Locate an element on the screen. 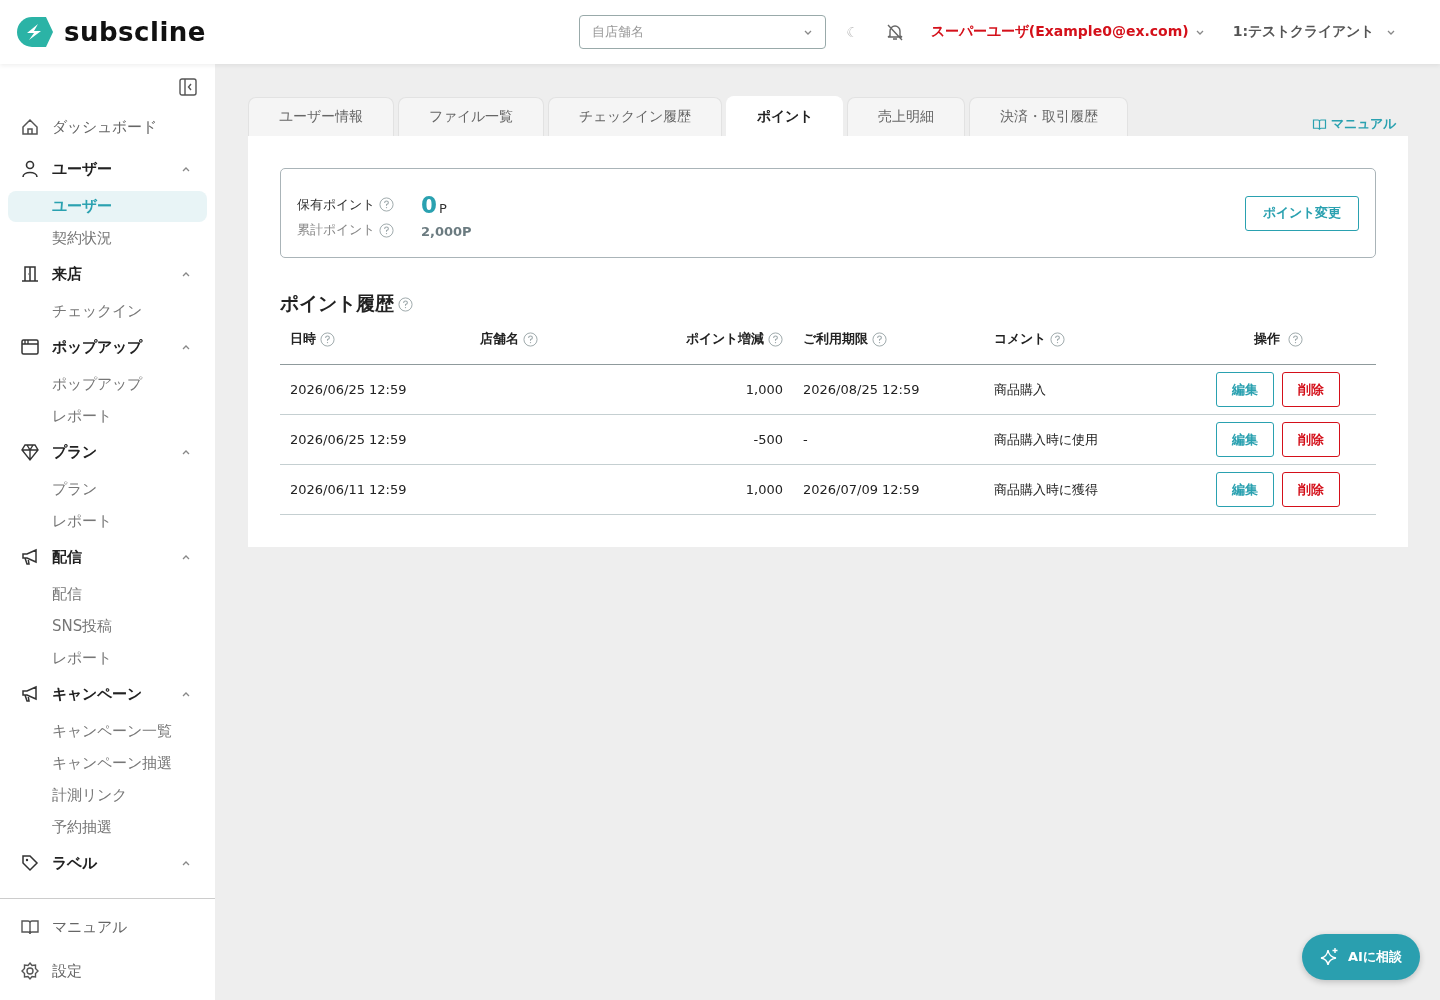  sidebar-item: チェックイン is located at coordinates (107, 312).